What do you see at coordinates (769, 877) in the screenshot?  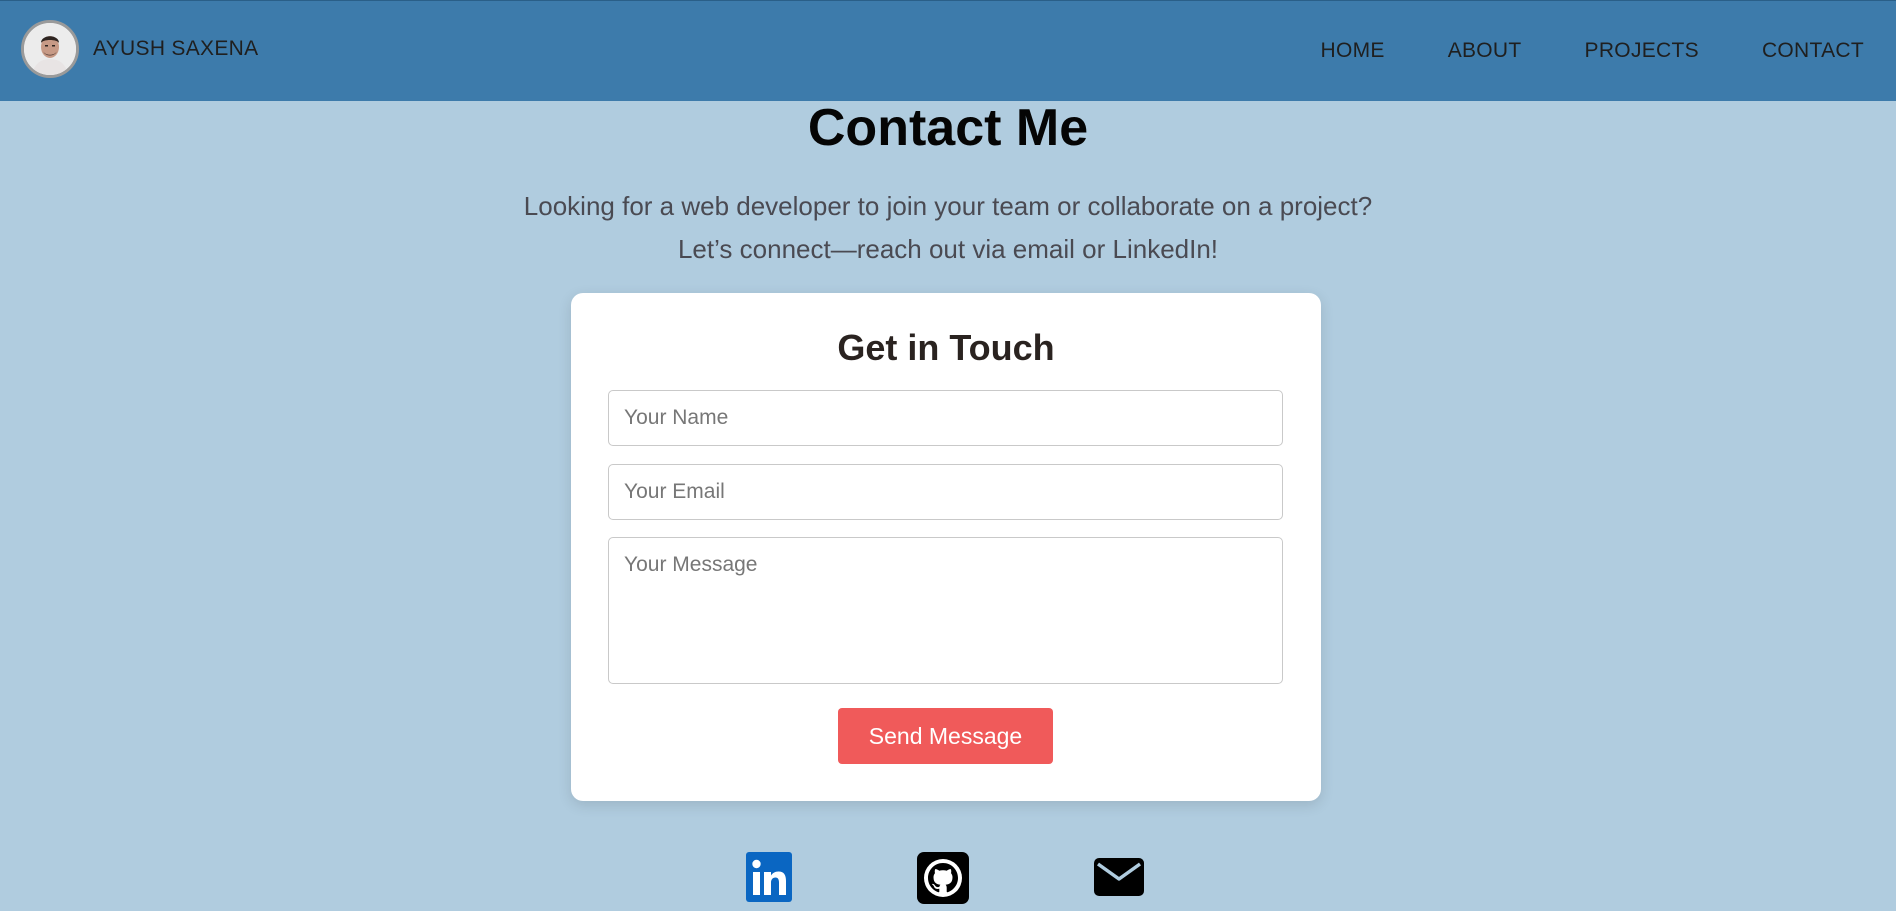 I see `linkedin-icon` at bounding box center [769, 877].